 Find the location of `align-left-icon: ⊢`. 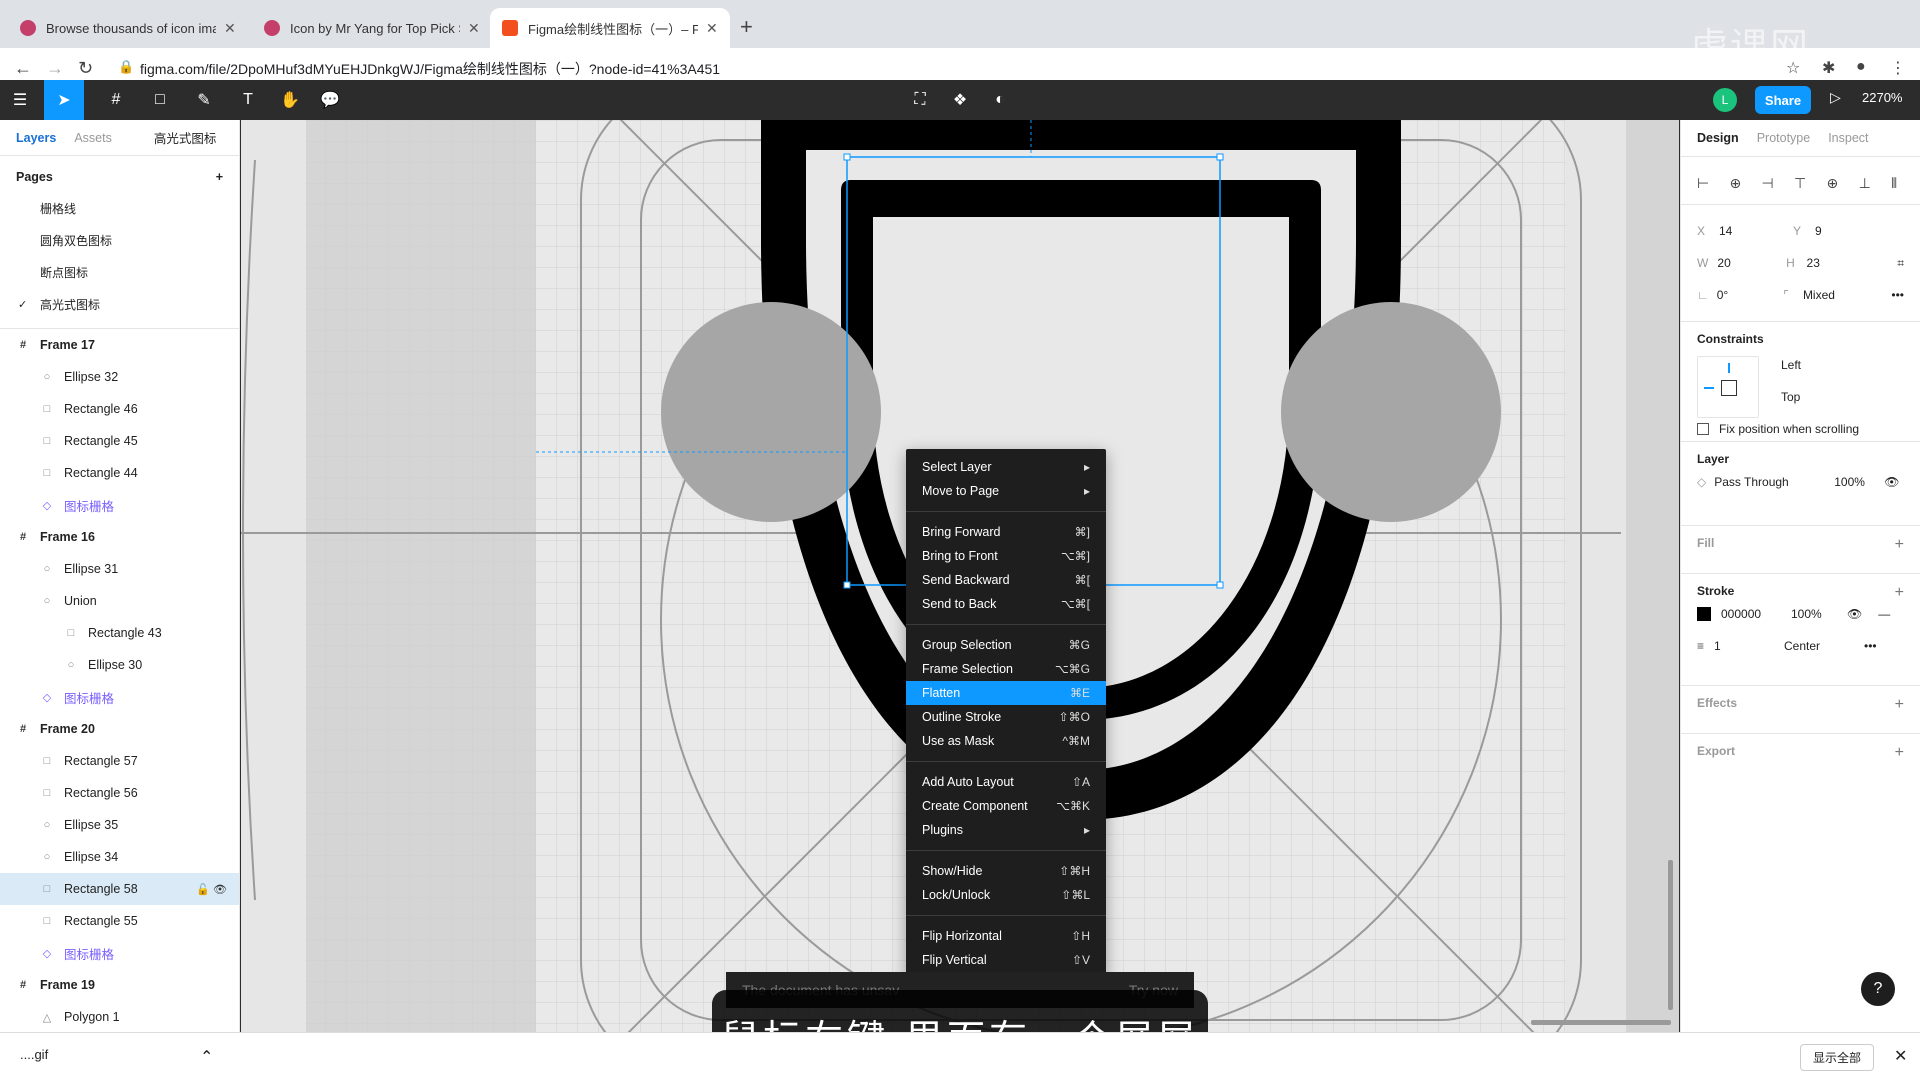

align-left-icon: ⊢ is located at coordinates (1703, 183).